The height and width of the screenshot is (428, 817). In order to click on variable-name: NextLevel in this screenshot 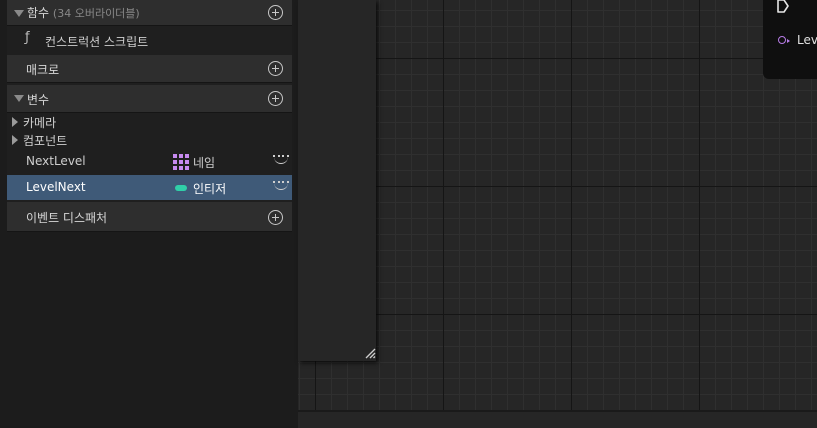, I will do `click(56, 161)`.